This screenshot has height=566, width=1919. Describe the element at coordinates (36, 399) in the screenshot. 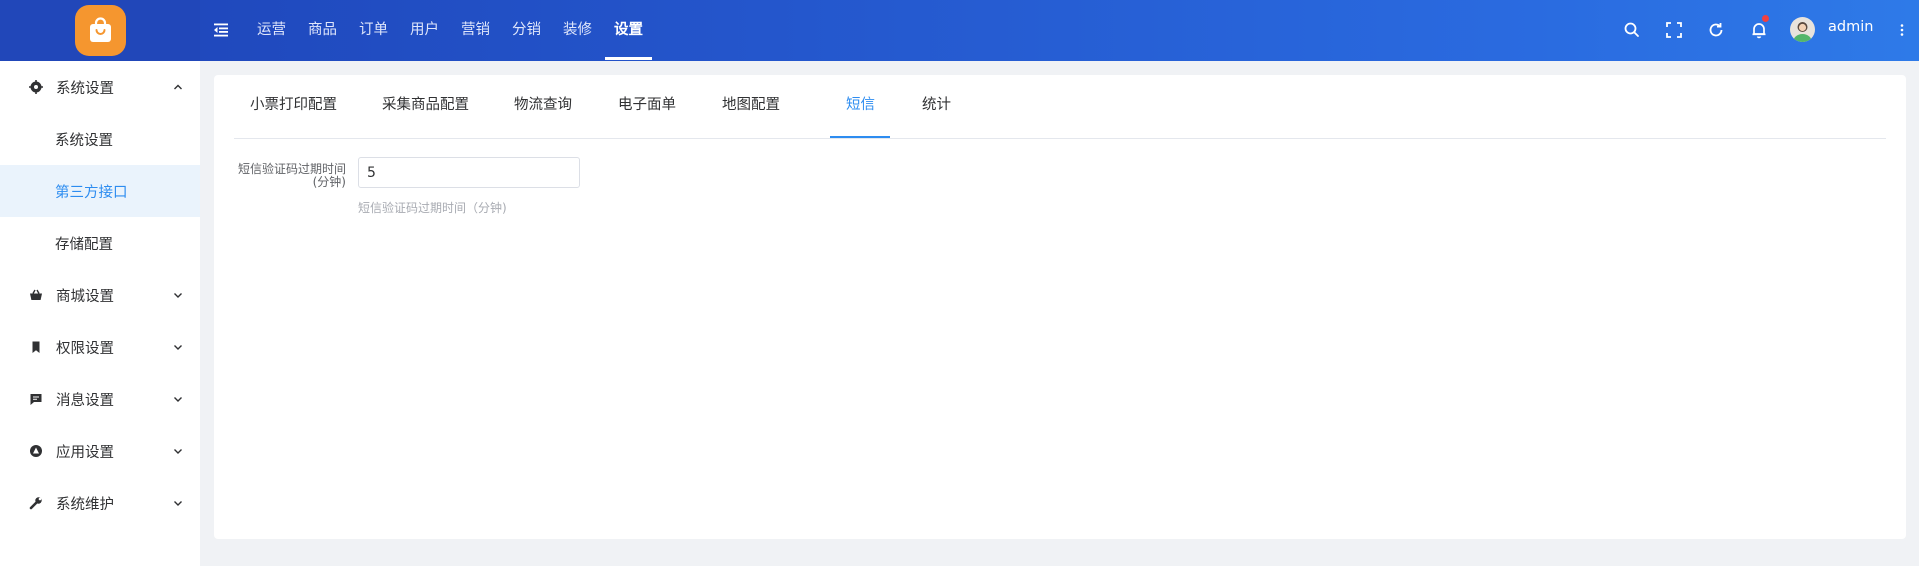

I see `message-icon` at that location.